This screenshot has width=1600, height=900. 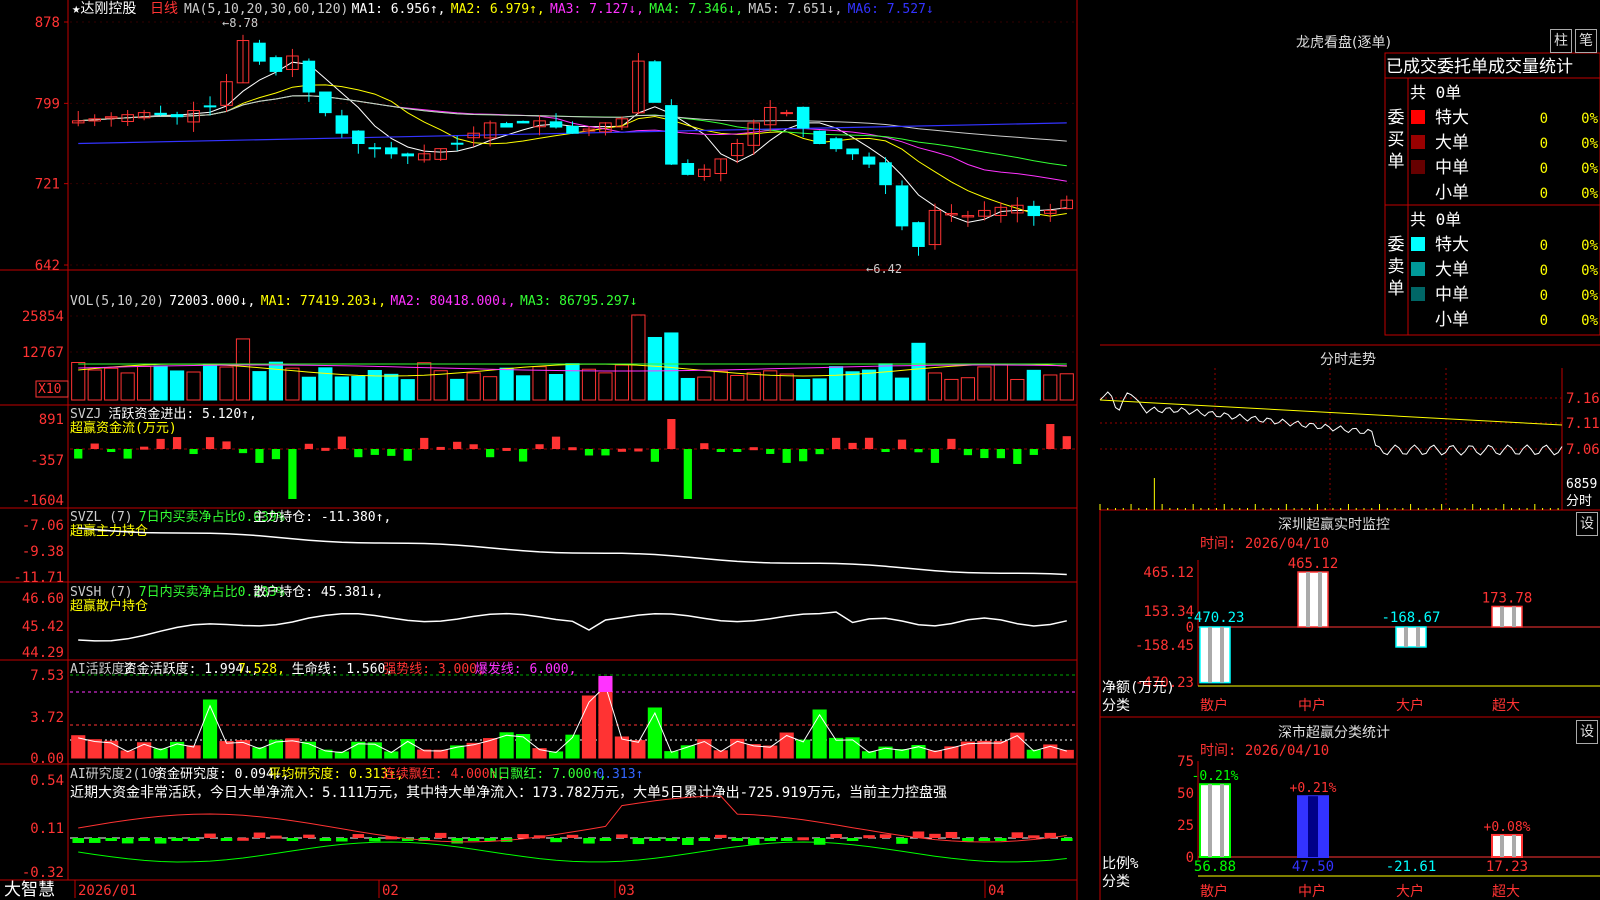 What do you see at coordinates (47, 676) in the screenshot?
I see `ai-ytick-label: 7.53` at bounding box center [47, 676].